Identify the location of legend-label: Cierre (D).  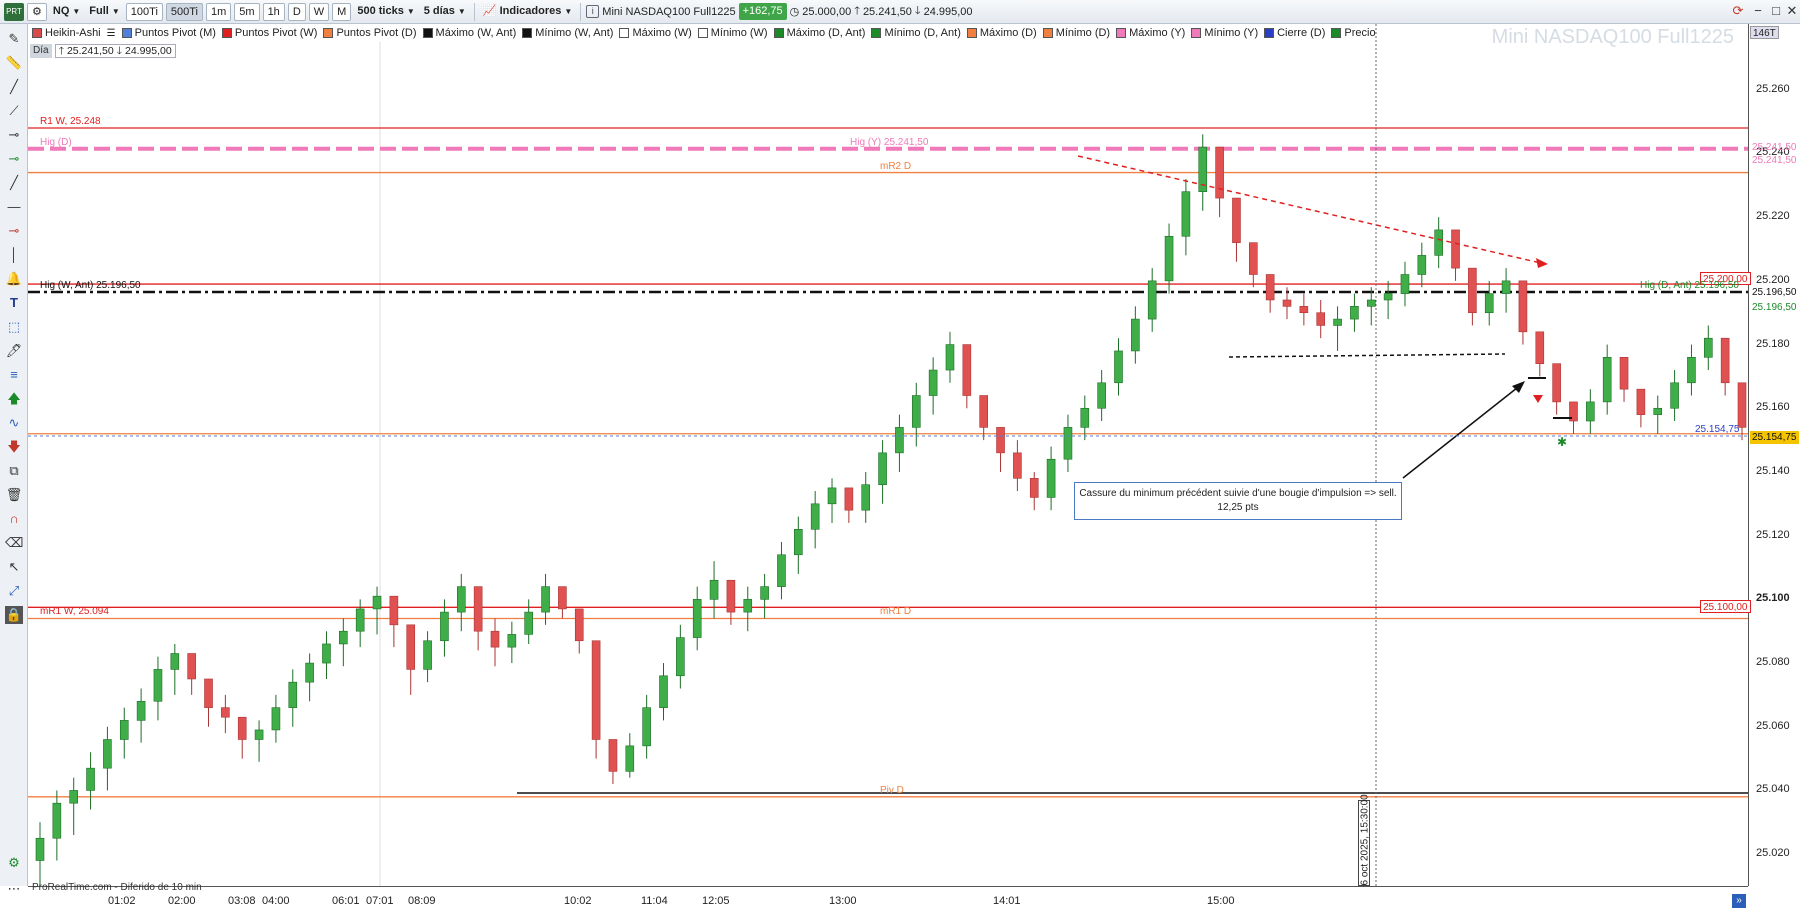
(1301, 33).